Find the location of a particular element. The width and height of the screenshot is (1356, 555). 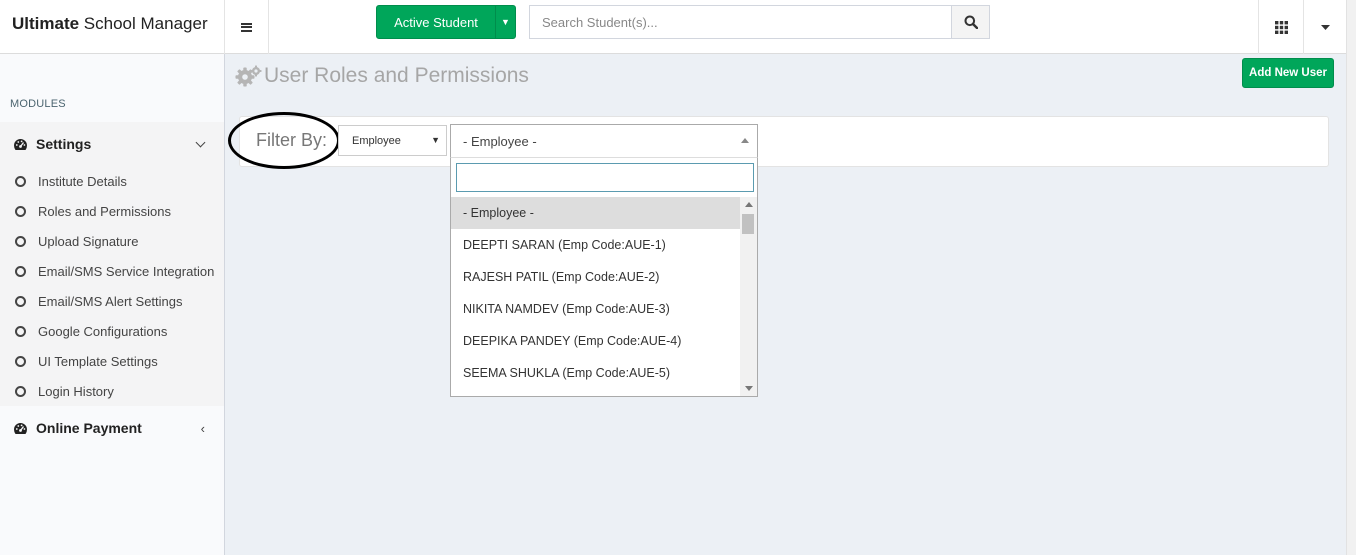

page-scrollbar is located at coordinates (1351, 277).